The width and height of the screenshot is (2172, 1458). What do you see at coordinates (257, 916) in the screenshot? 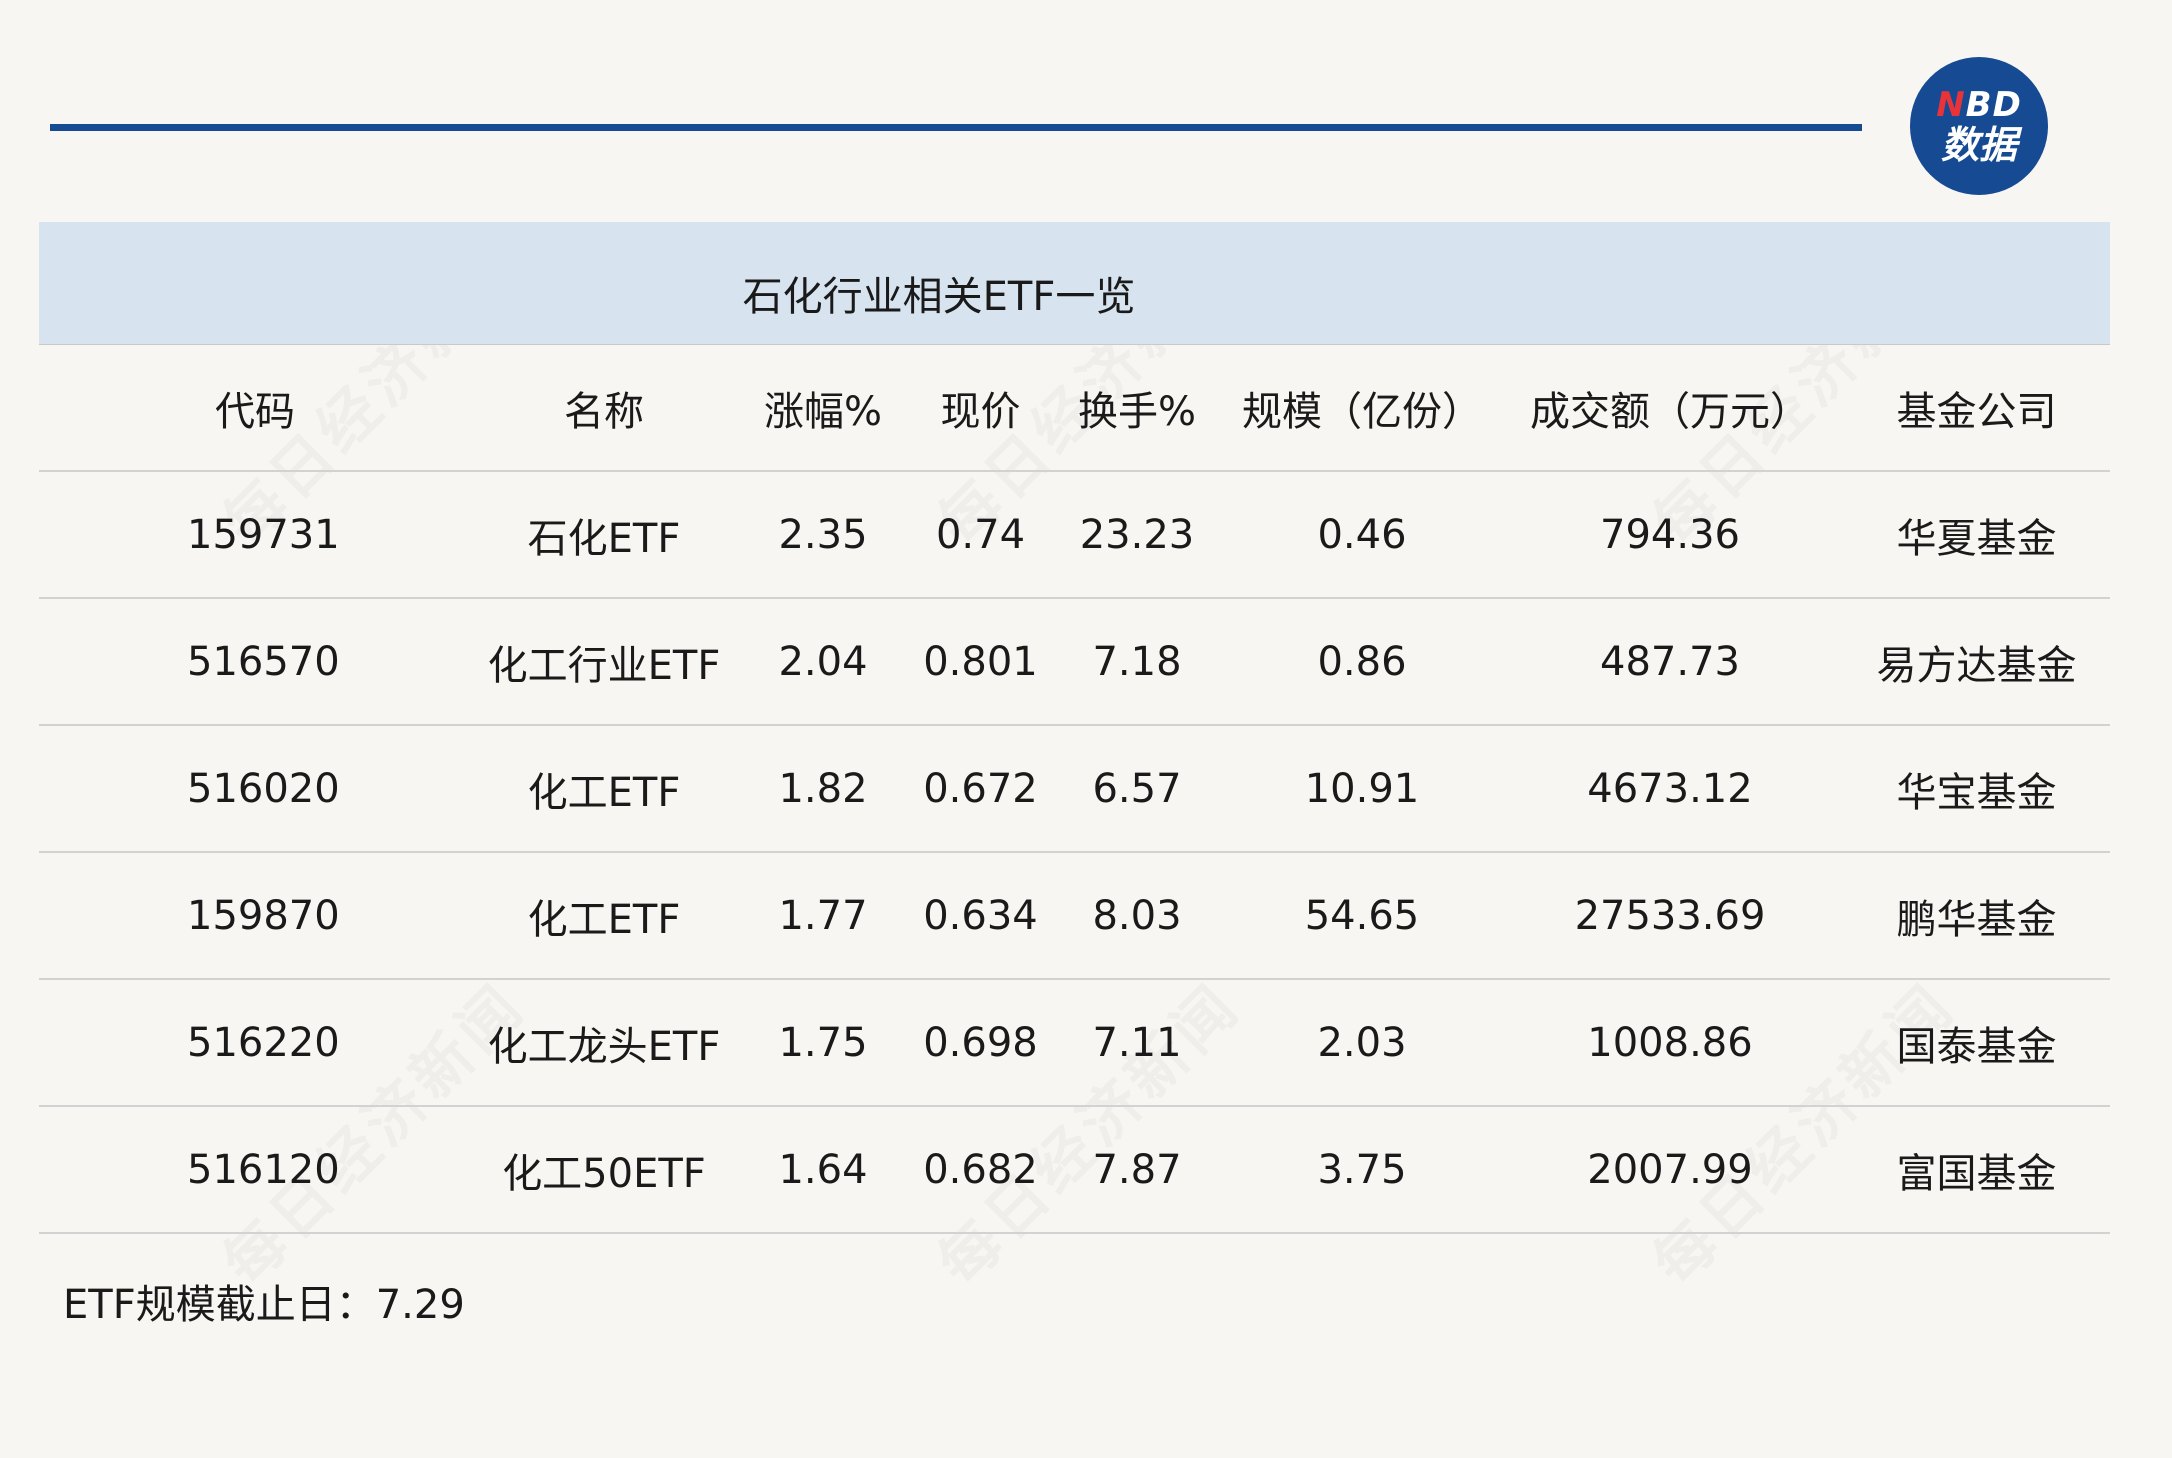
I see `cell-code: 159870` at bounding box center [257, 916].